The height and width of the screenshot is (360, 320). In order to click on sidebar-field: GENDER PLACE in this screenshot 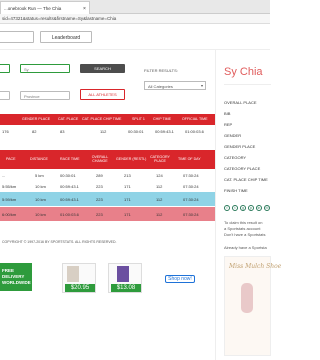, I will do `click(240, 146)`.